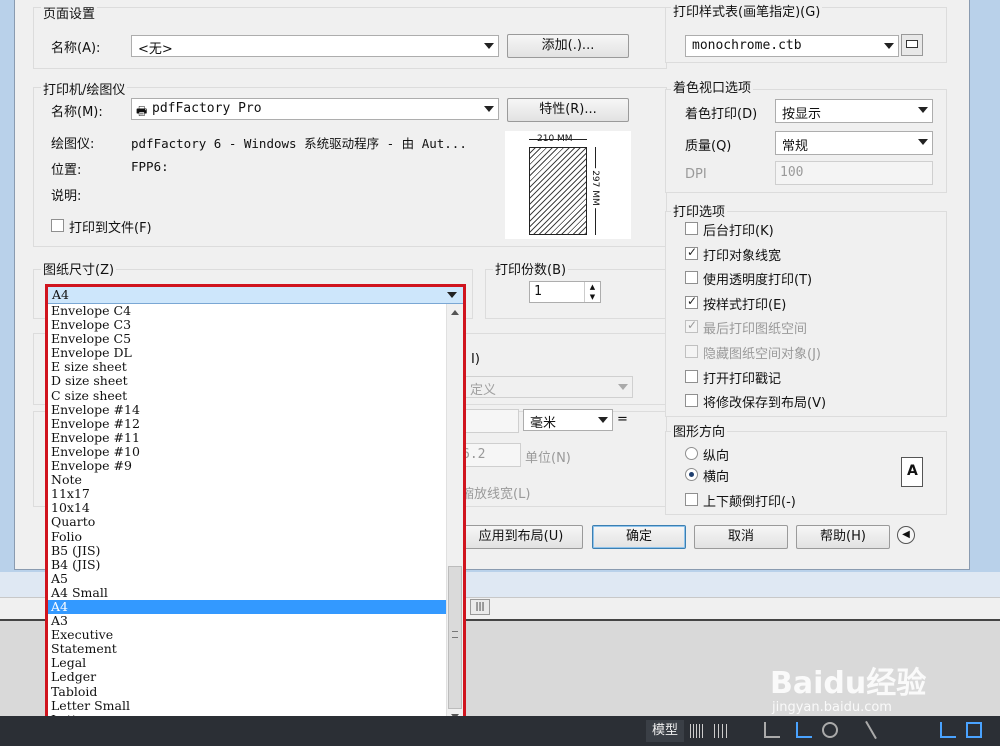 Image resolution: width=1000 pixels, height=746 pixels. What do you see at coordinates (76, 48) in the screenshot?
I see `page-setup-name-label: 名称(A):` at bounding box center [76, 48].